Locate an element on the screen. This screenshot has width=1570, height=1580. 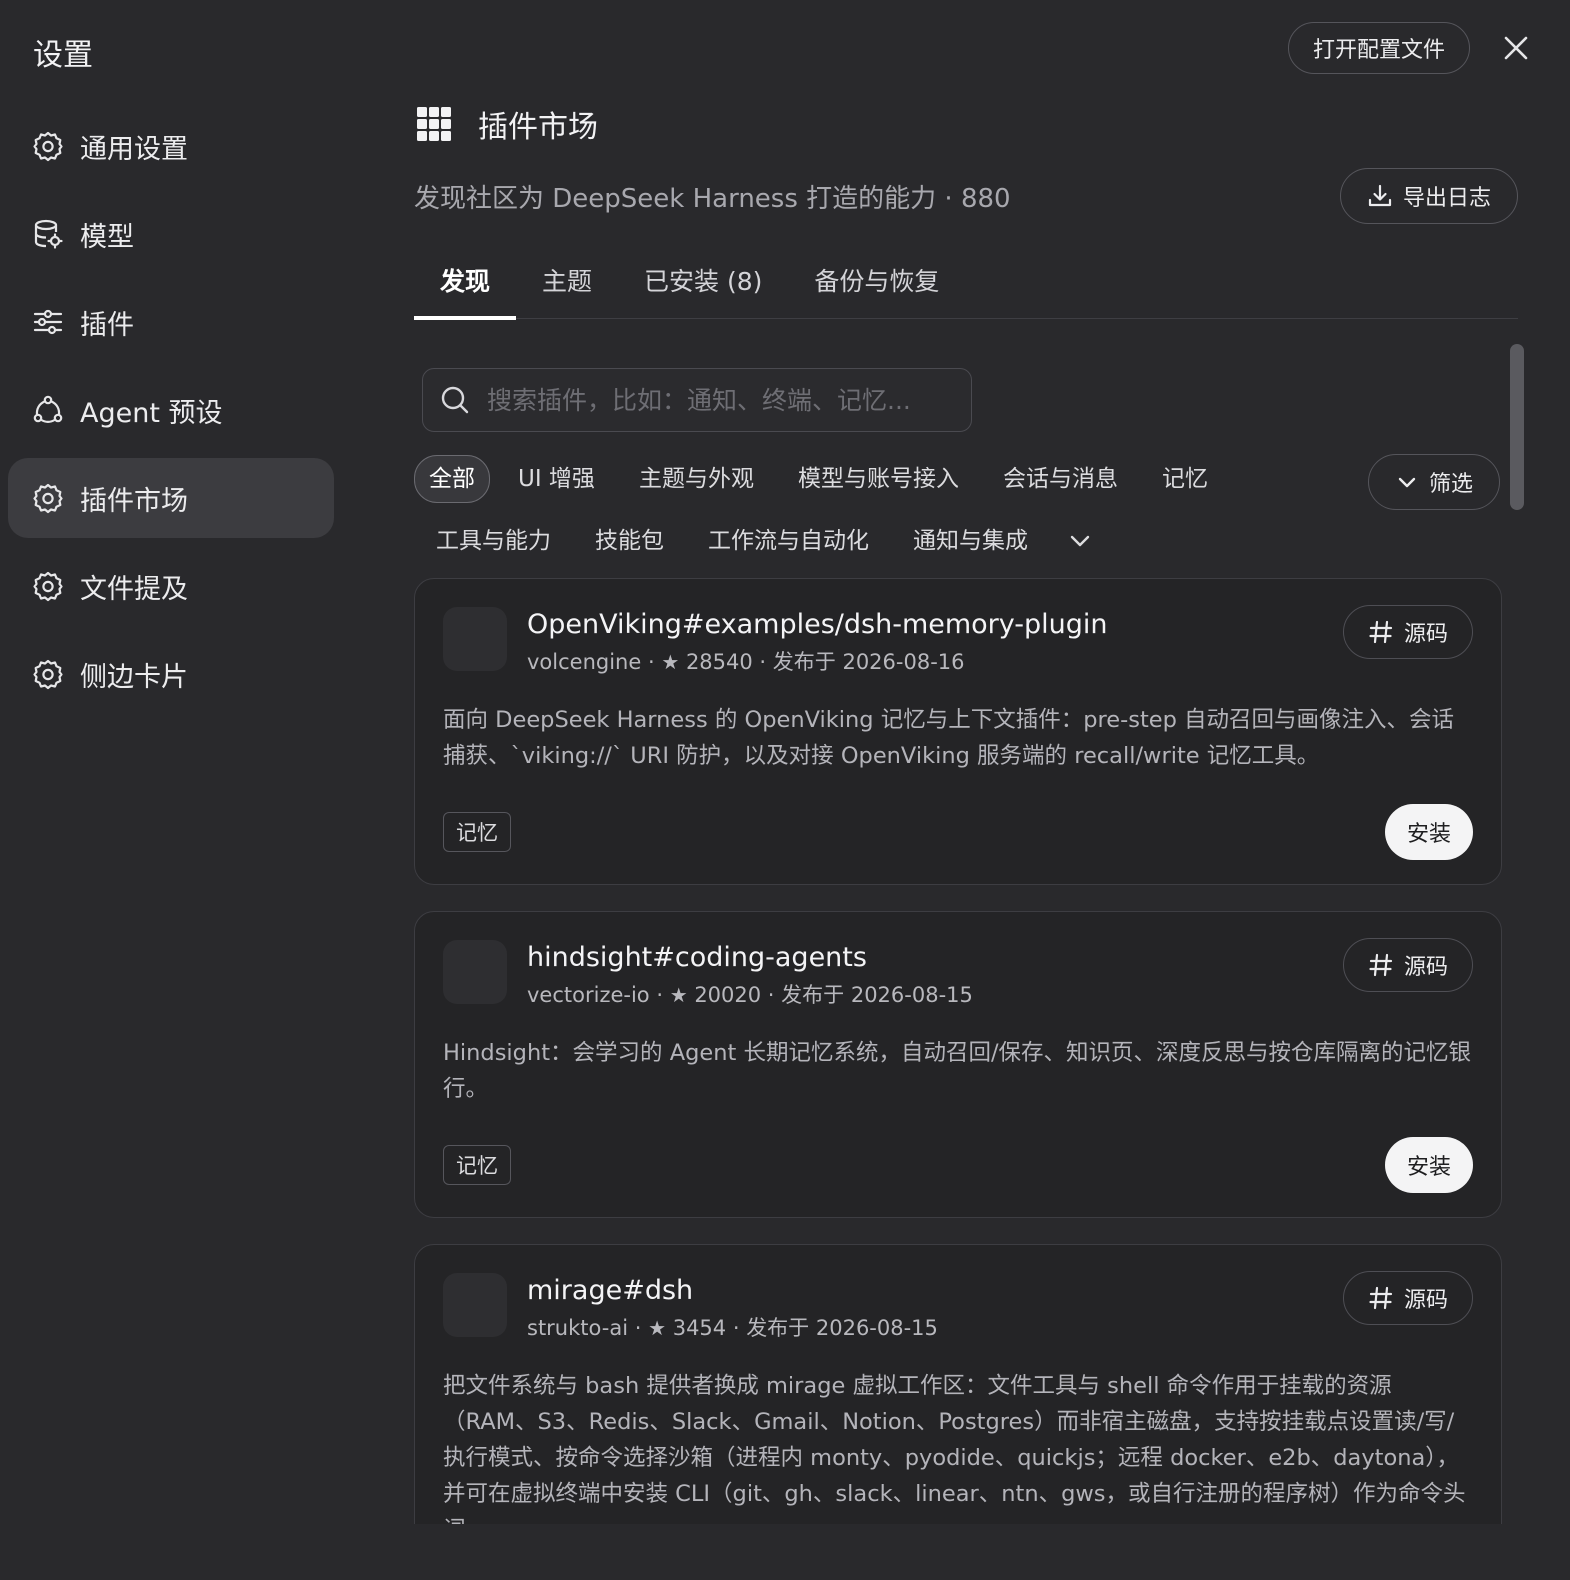
plugin-name: hindsight#coding-agents is located at coordinates (697, 957).